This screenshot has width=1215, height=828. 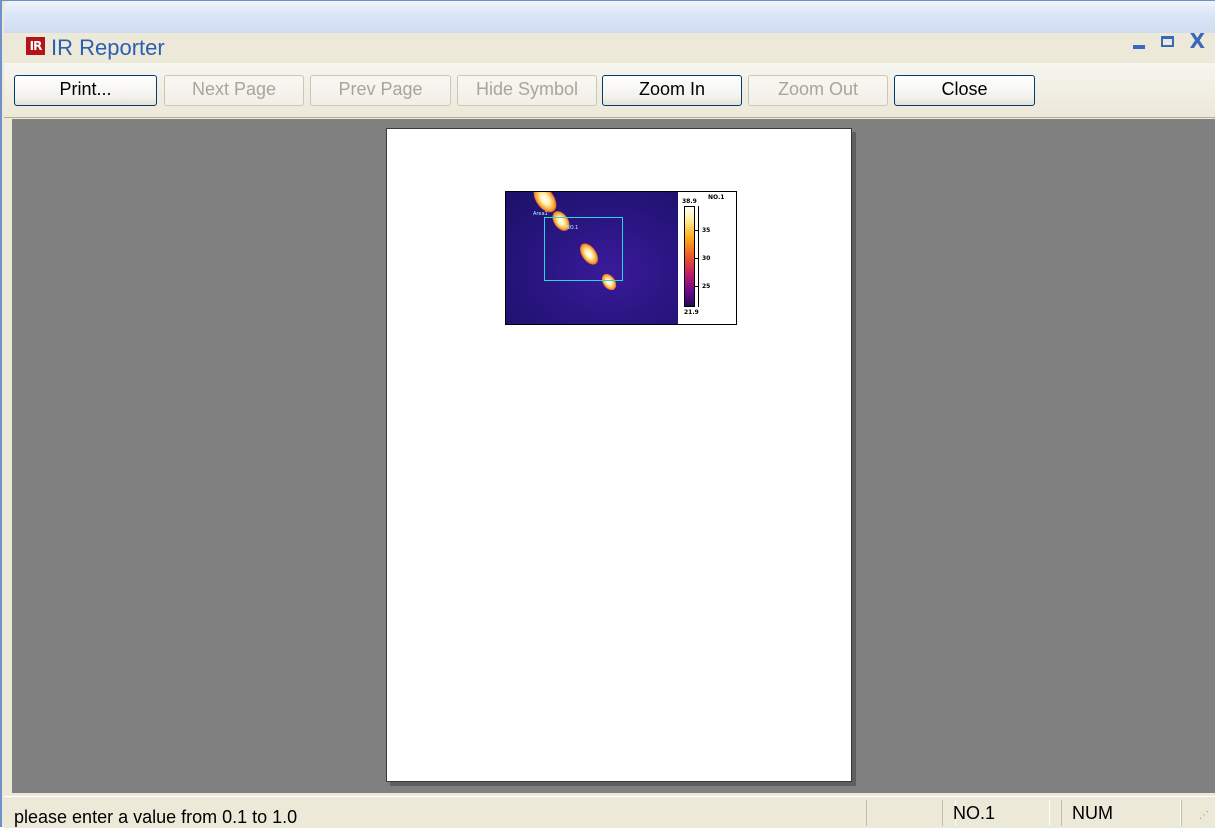 I want to click on scale-tick-label: 35, so click(x=706, y=230).